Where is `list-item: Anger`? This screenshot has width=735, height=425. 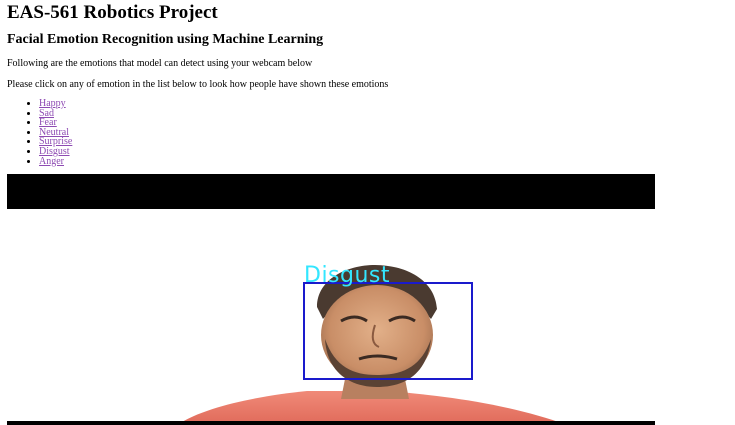 list-item: Anger is located at coordinates (55, 161).